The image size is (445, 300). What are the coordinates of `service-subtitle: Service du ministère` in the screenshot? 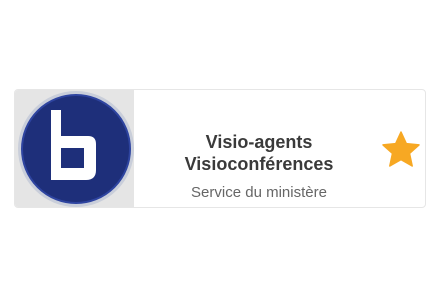 It's located at (259, 192).